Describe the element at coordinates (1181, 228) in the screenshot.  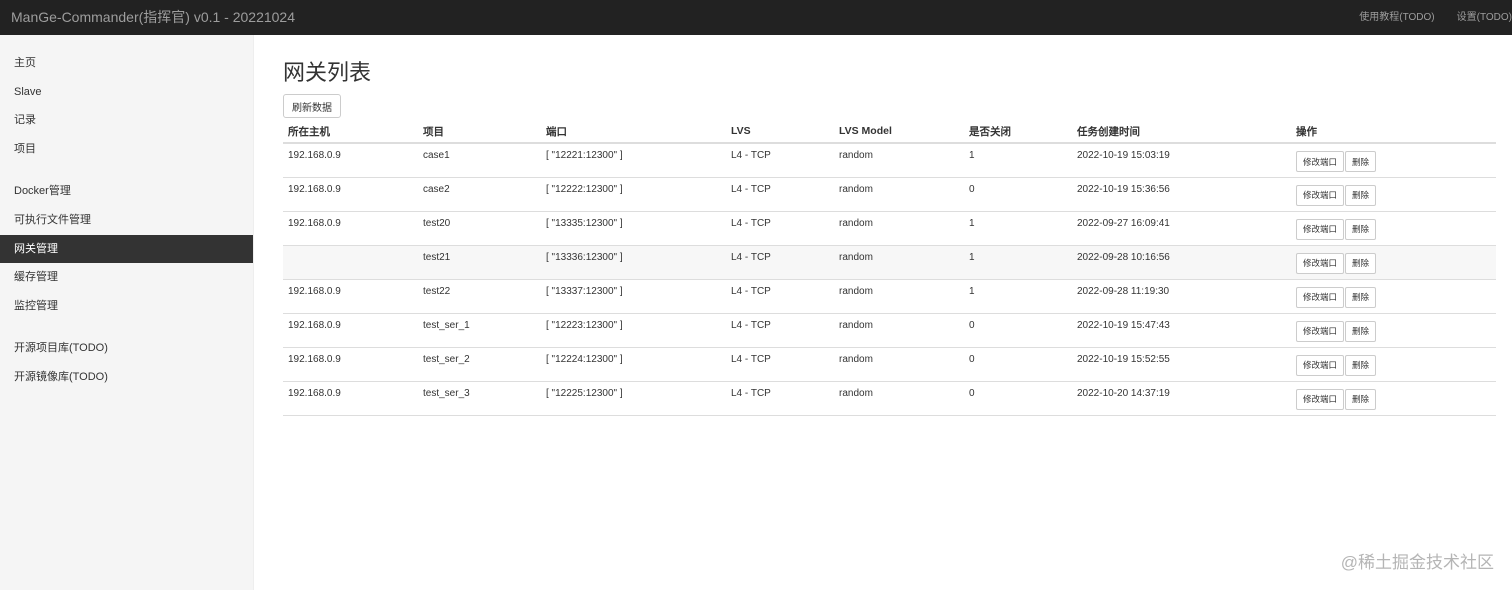
I see `table-cell: 2022-09-27 16:09:41` at that location.